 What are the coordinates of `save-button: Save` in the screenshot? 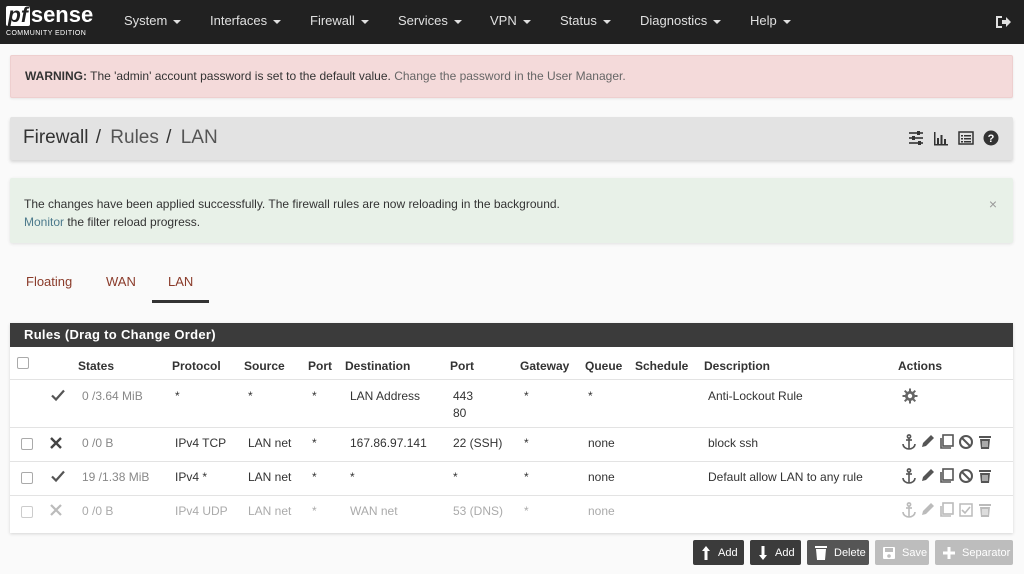 It's located at (902, 552).